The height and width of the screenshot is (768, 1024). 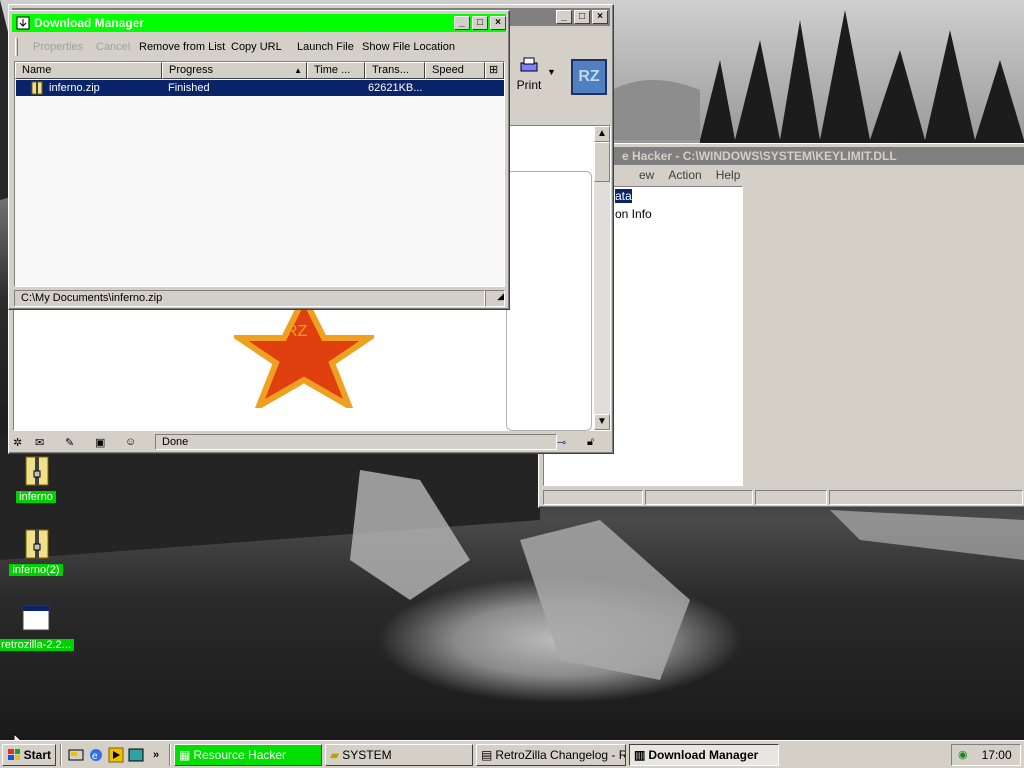 What do you see at coordinates (589, 77) in the screenshot?
I see `retrozilla-throbber-logo: RZ` at bounding box center [589, 77].